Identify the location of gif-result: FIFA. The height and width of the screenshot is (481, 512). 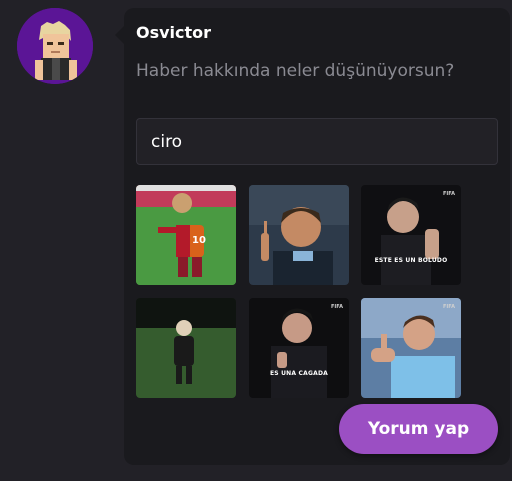
(411, 348).